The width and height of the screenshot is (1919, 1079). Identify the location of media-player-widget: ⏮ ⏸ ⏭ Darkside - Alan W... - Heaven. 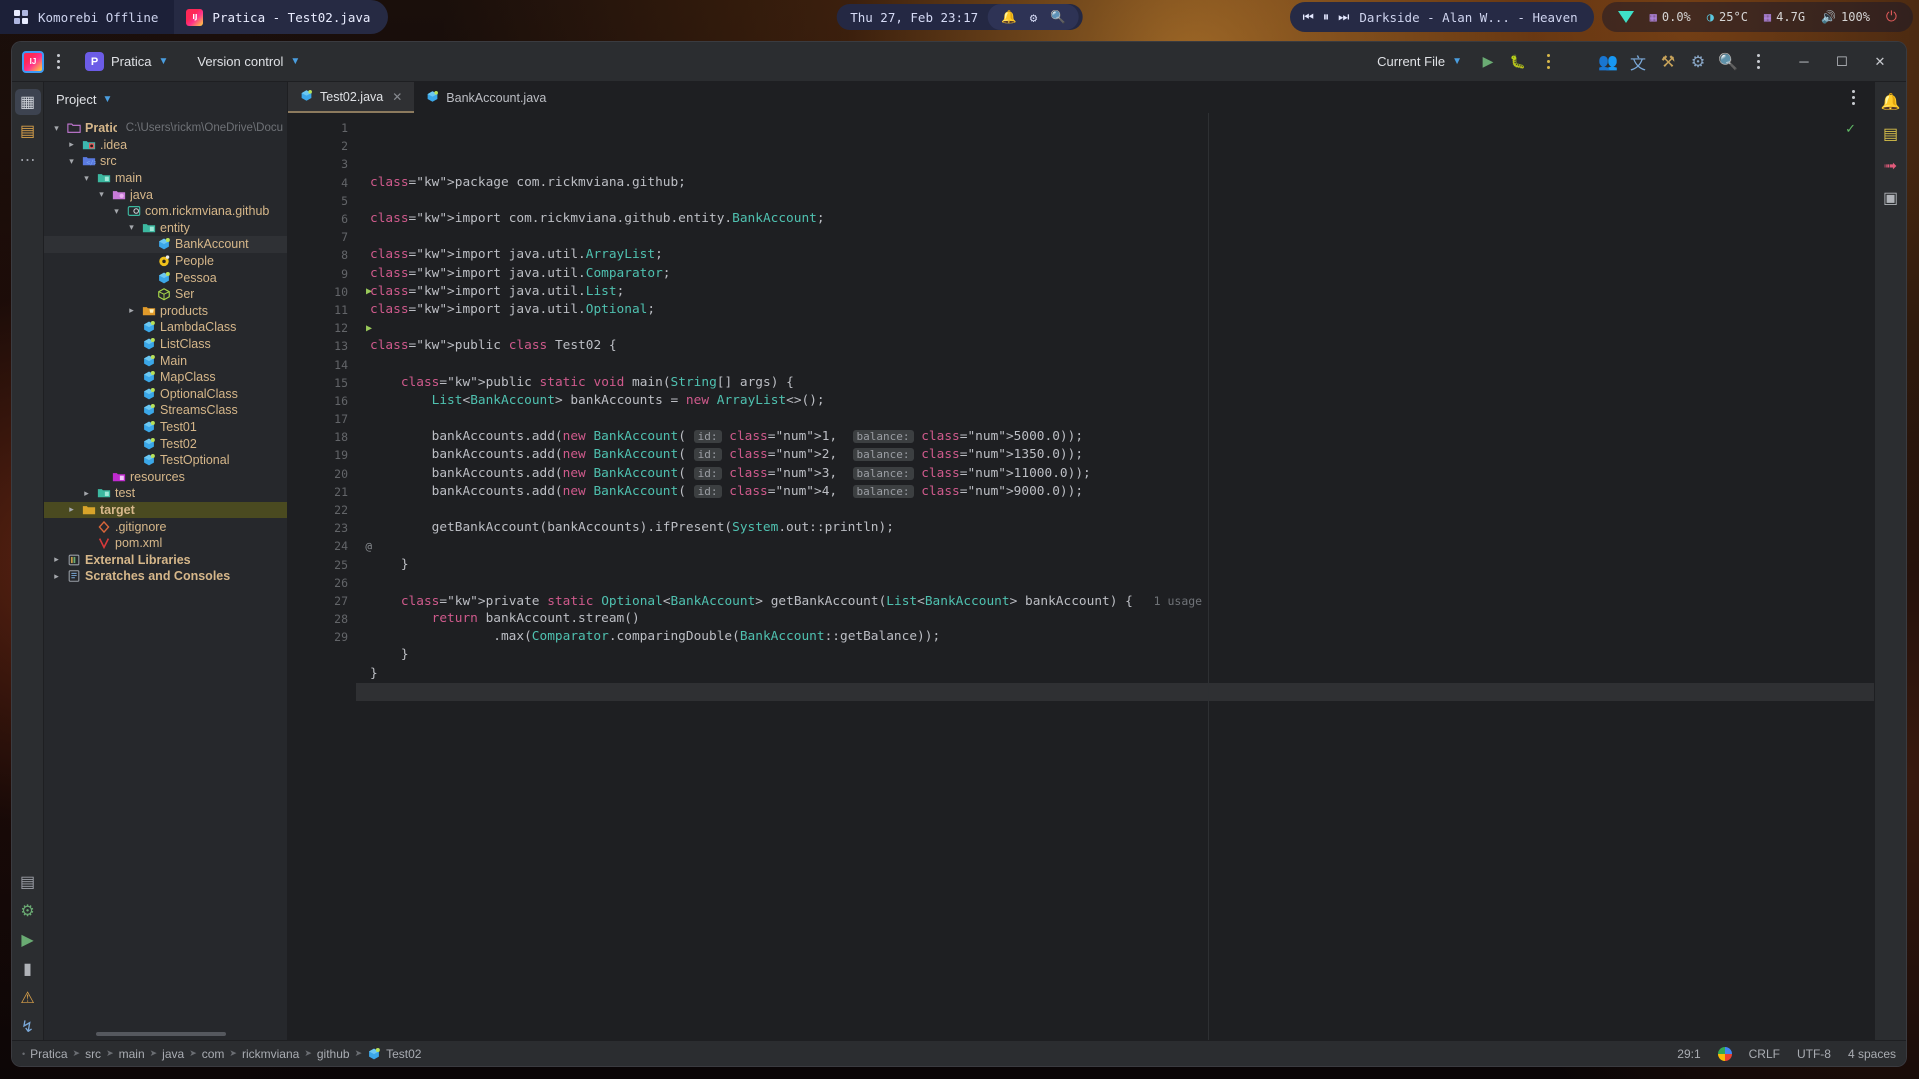
(1441, 17).